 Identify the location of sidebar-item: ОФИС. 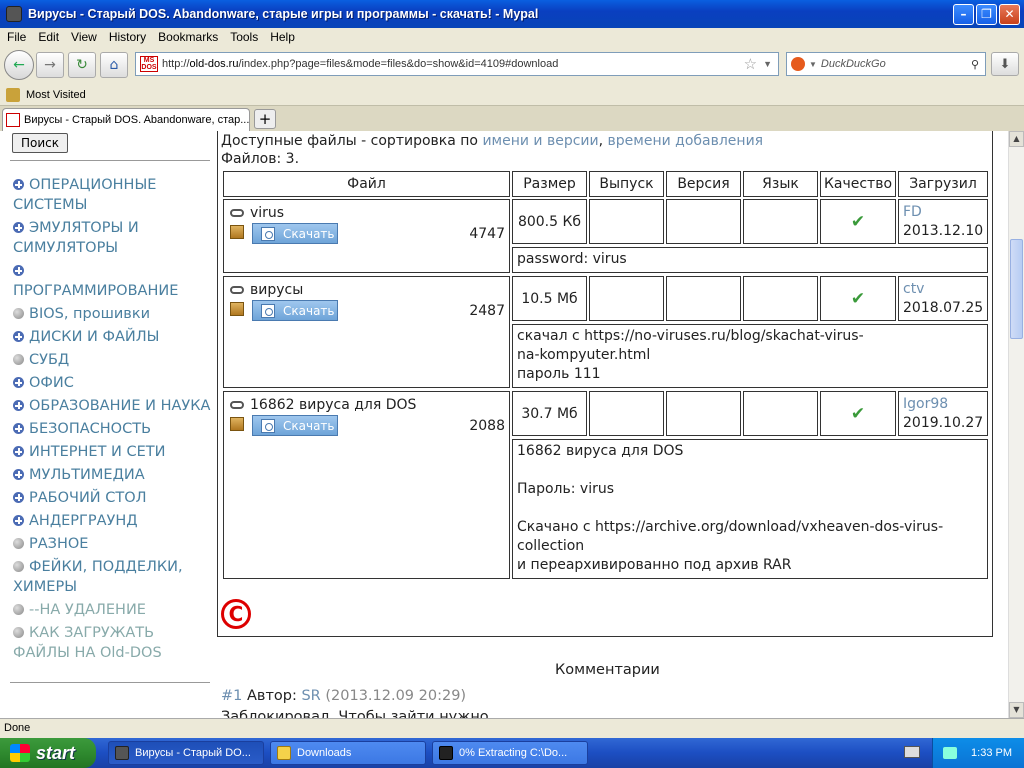
(113, 383).